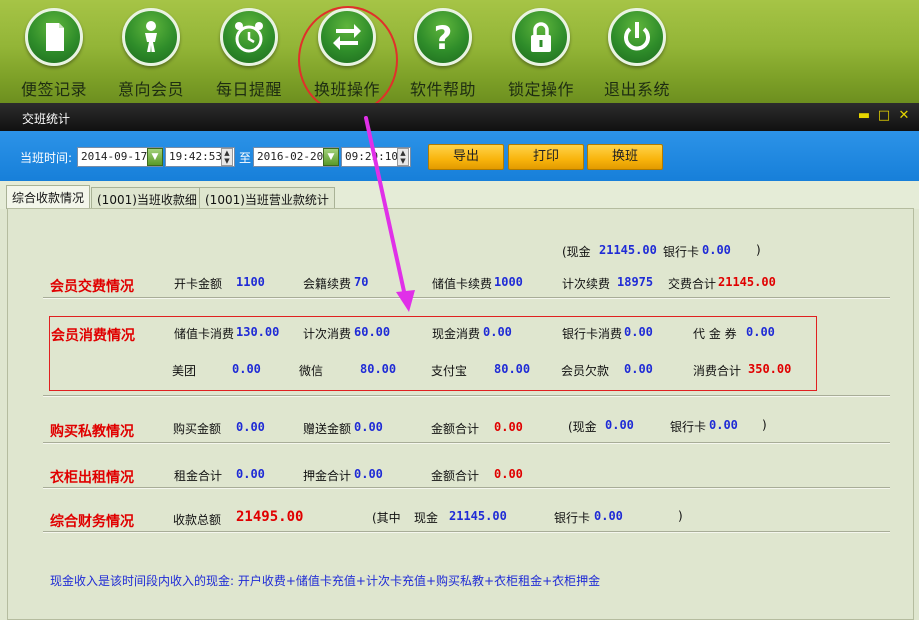  Describe the element at coordinates (619, 425) in the screenshot. I see `coach-cash-value: 0.00` at that location.